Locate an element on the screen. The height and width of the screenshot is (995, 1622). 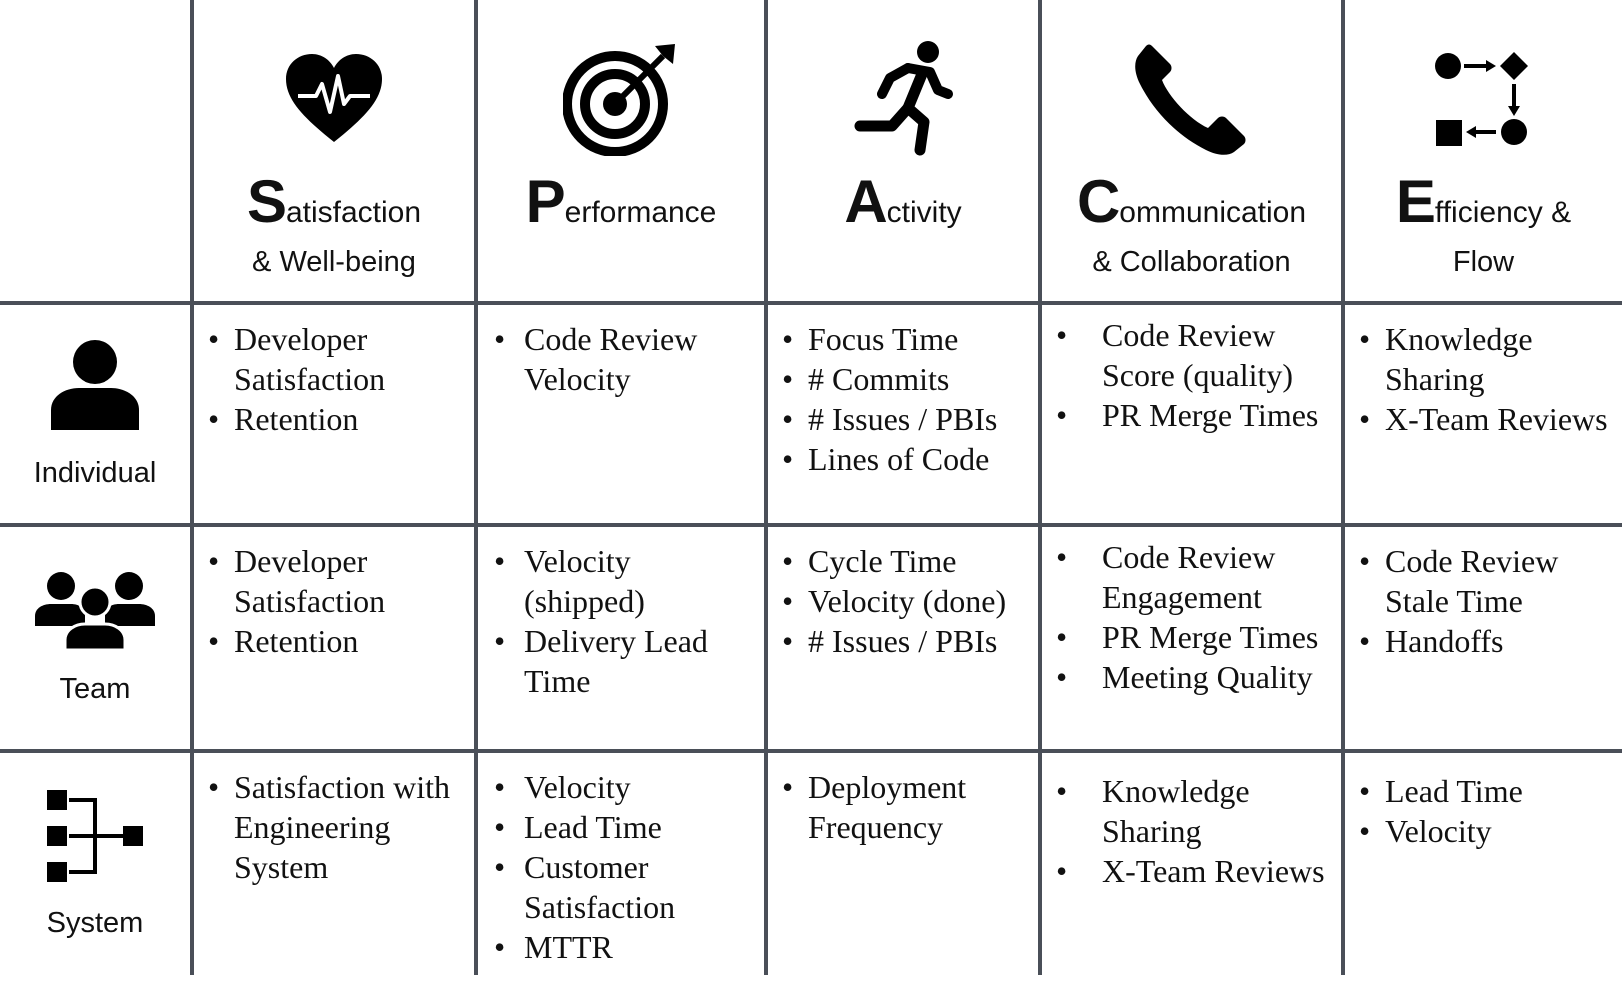
metric-list: Code Review Velocity is located at coordinates (621, 352).